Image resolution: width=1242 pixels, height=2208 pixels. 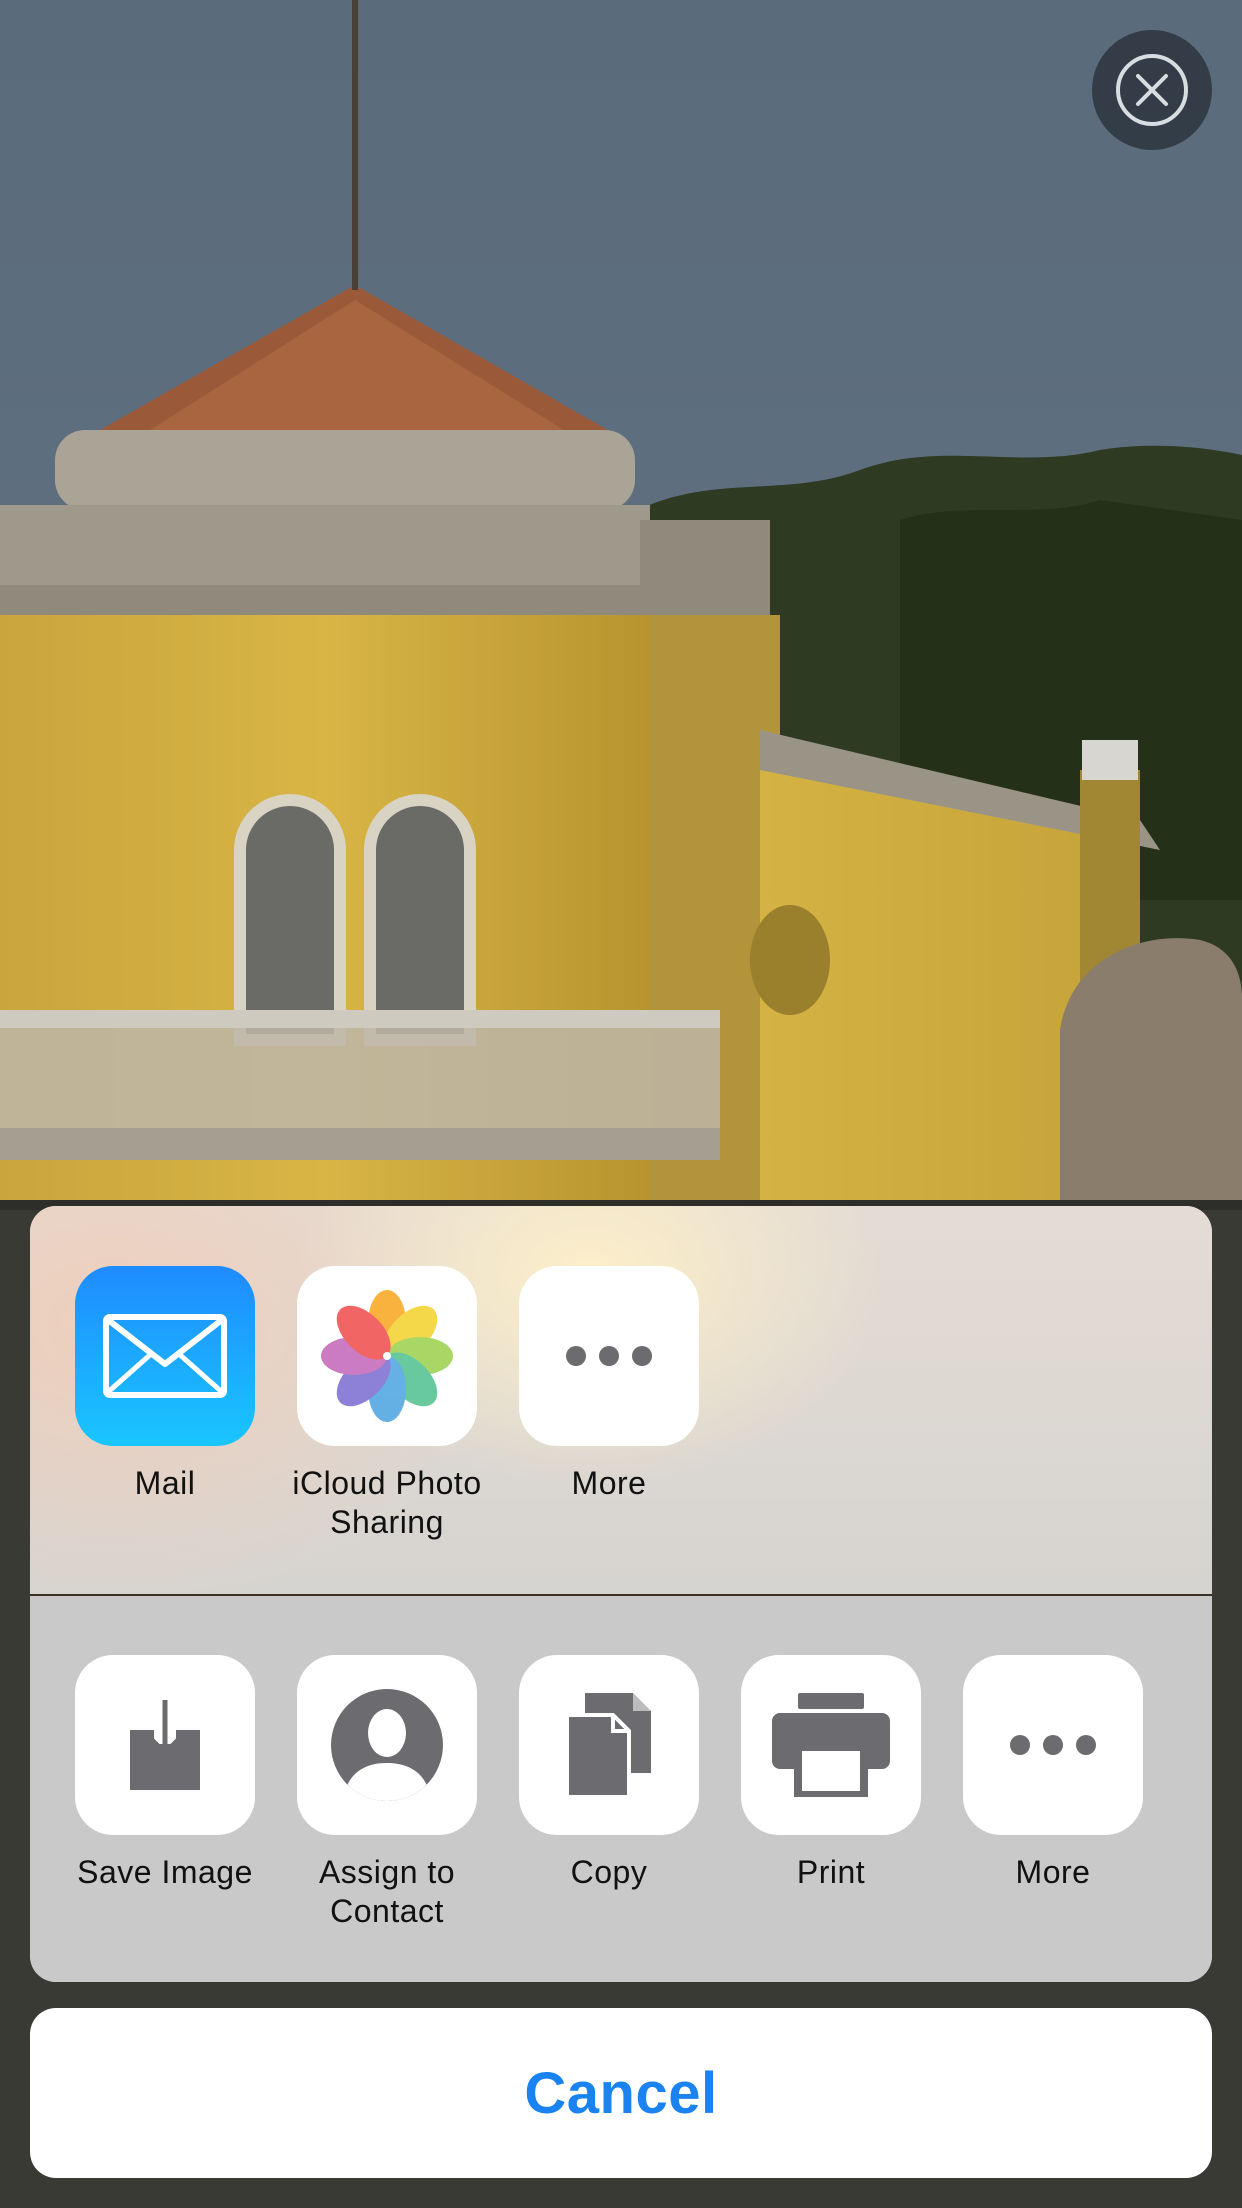 I want to click on copy-icon, so click(x=609, y=1745).